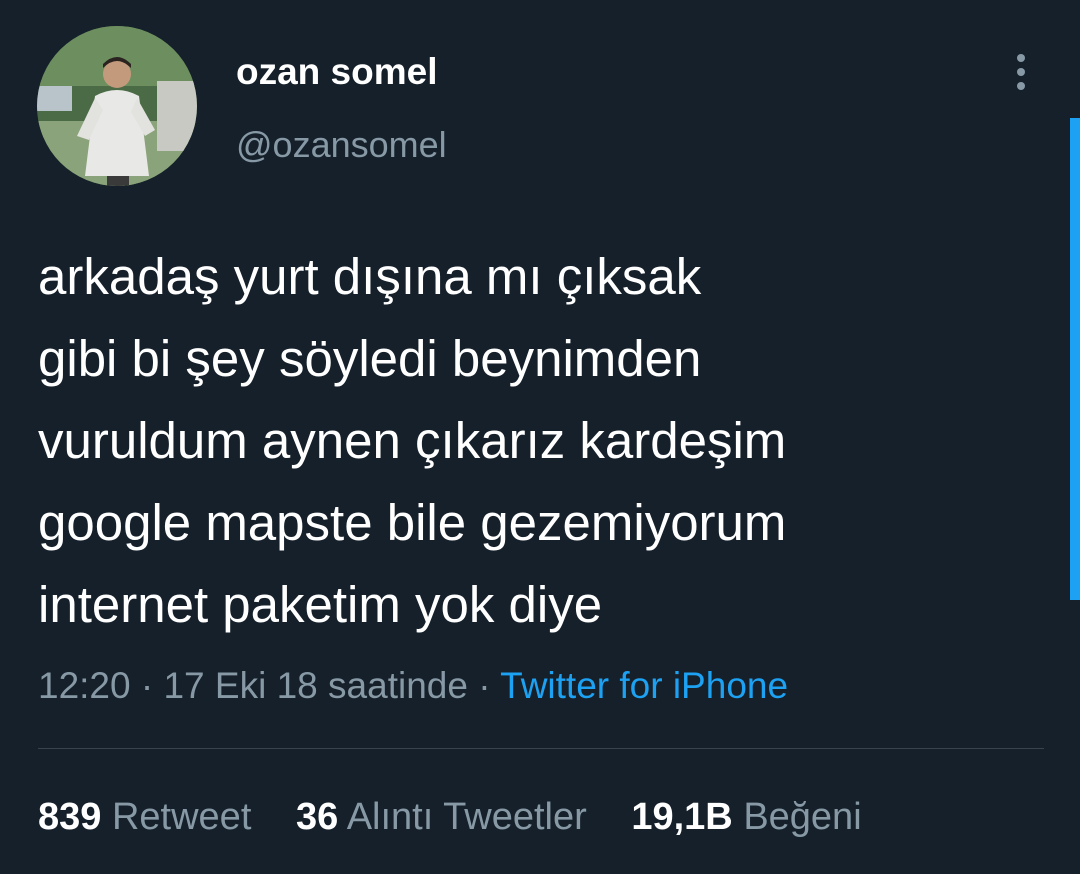 This screenshot has width=1080, height=874. What do you see at coordinates (541, 748) in the screenshot?
I see `divider` at bounding box center [541, 748].